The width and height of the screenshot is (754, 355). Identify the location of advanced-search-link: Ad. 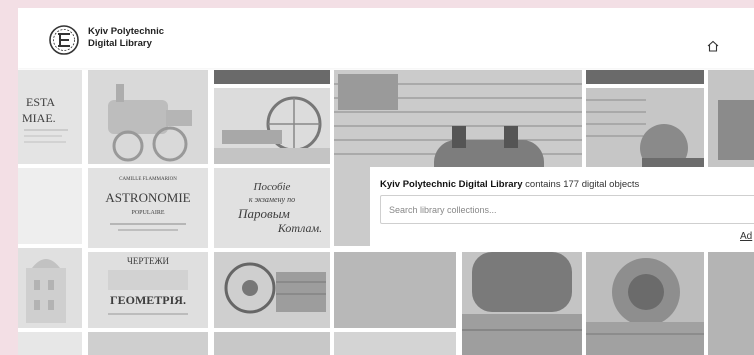
(746, 236).